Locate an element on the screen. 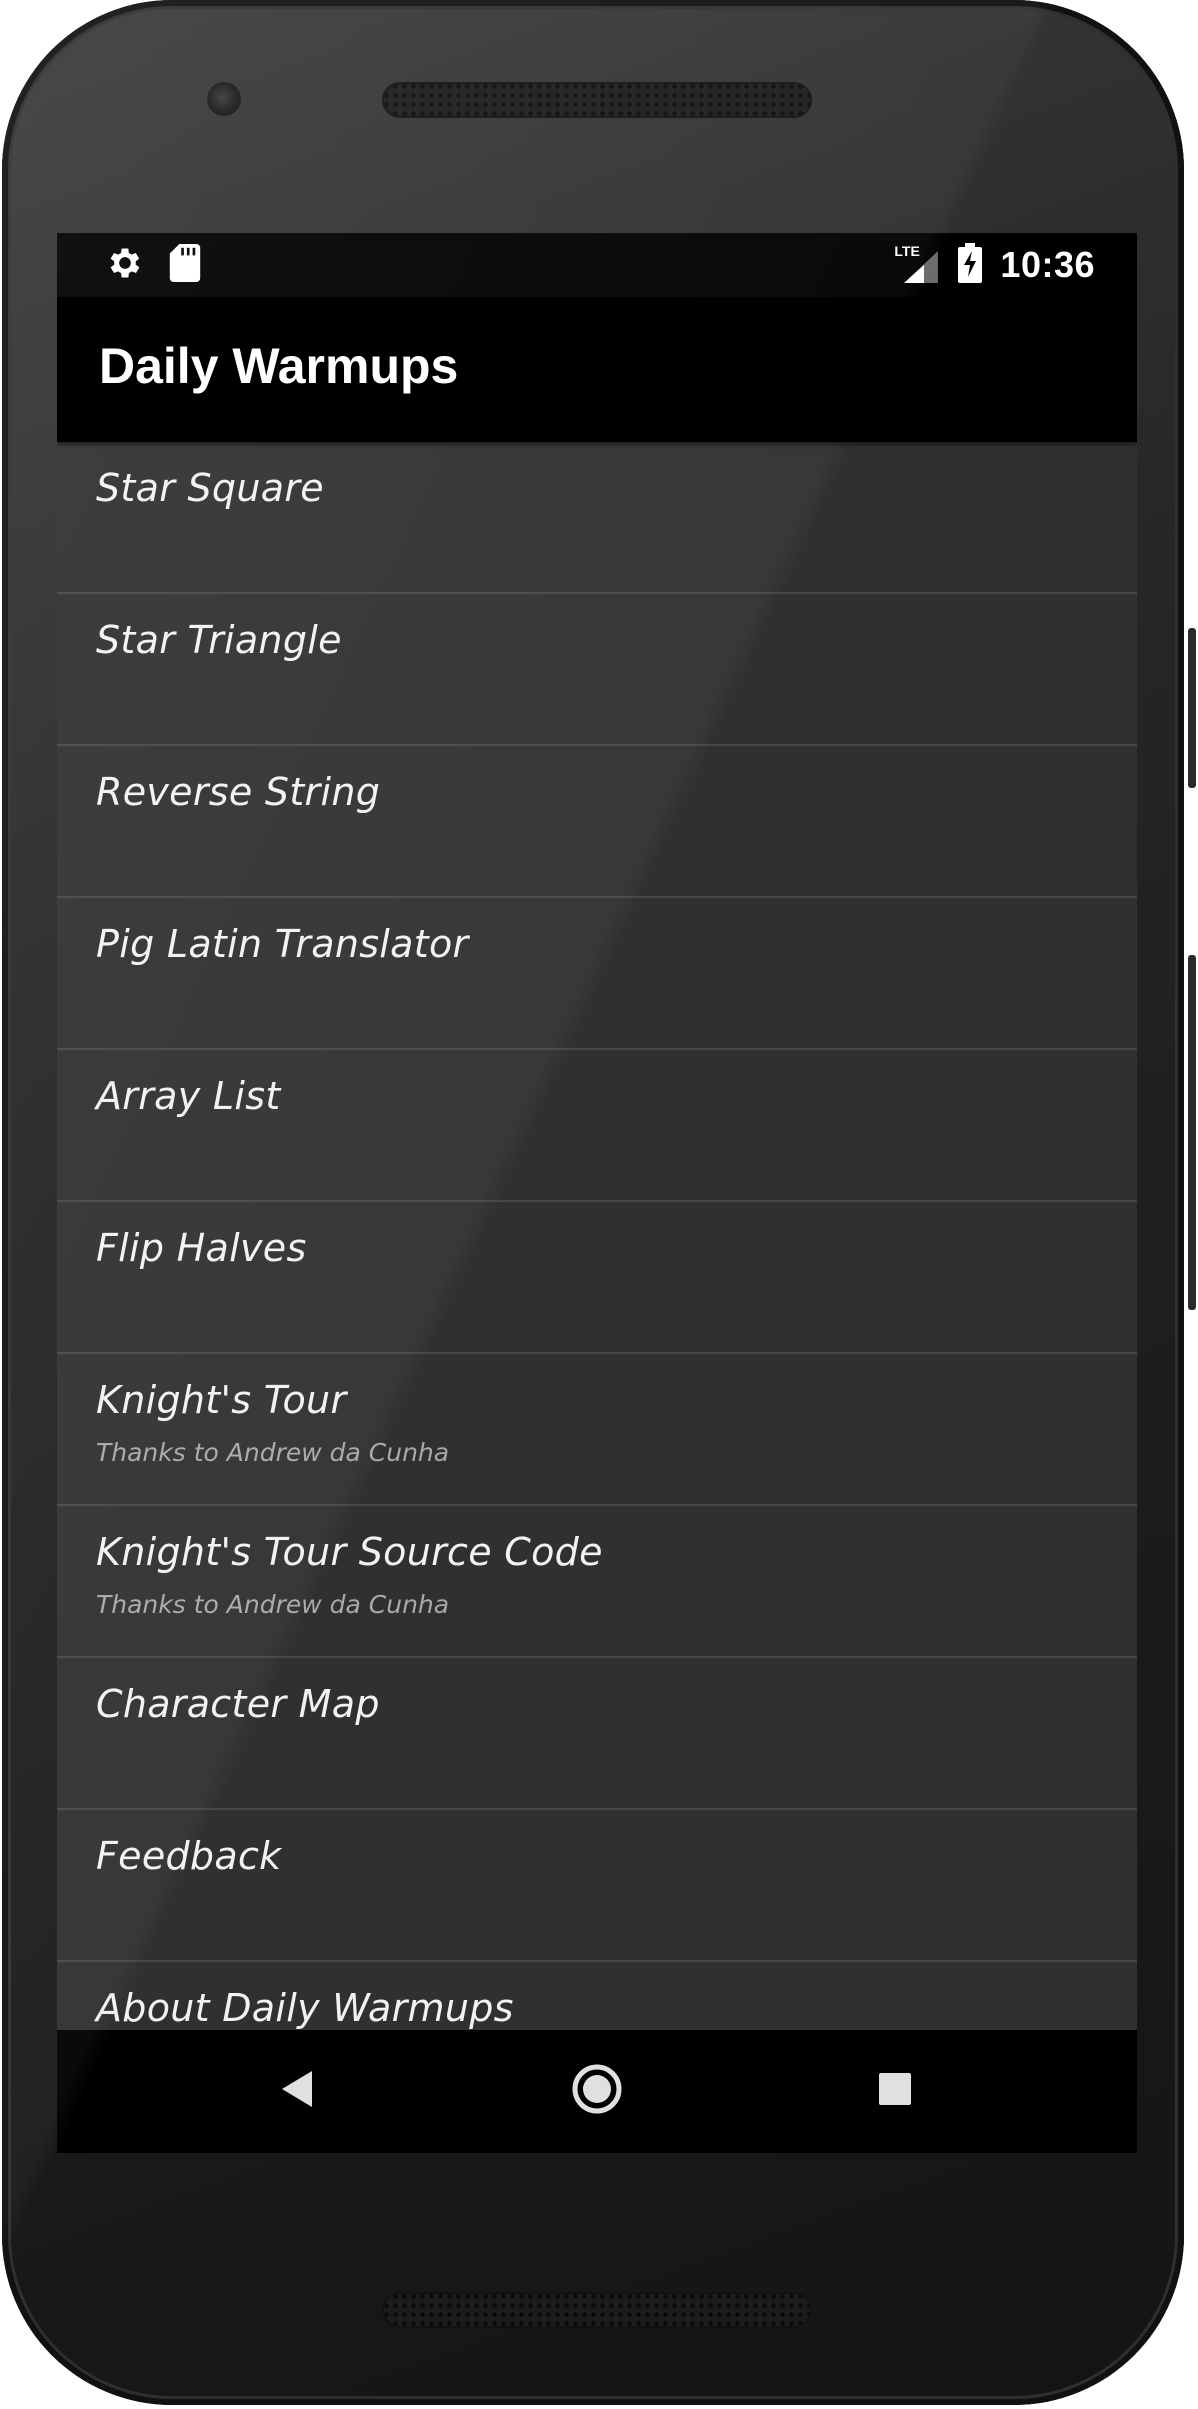 This screenshot has height=2409, width=1198. list-item-pig-latin-translator: Pig Latin Translator is located at coordinates (597, 974).